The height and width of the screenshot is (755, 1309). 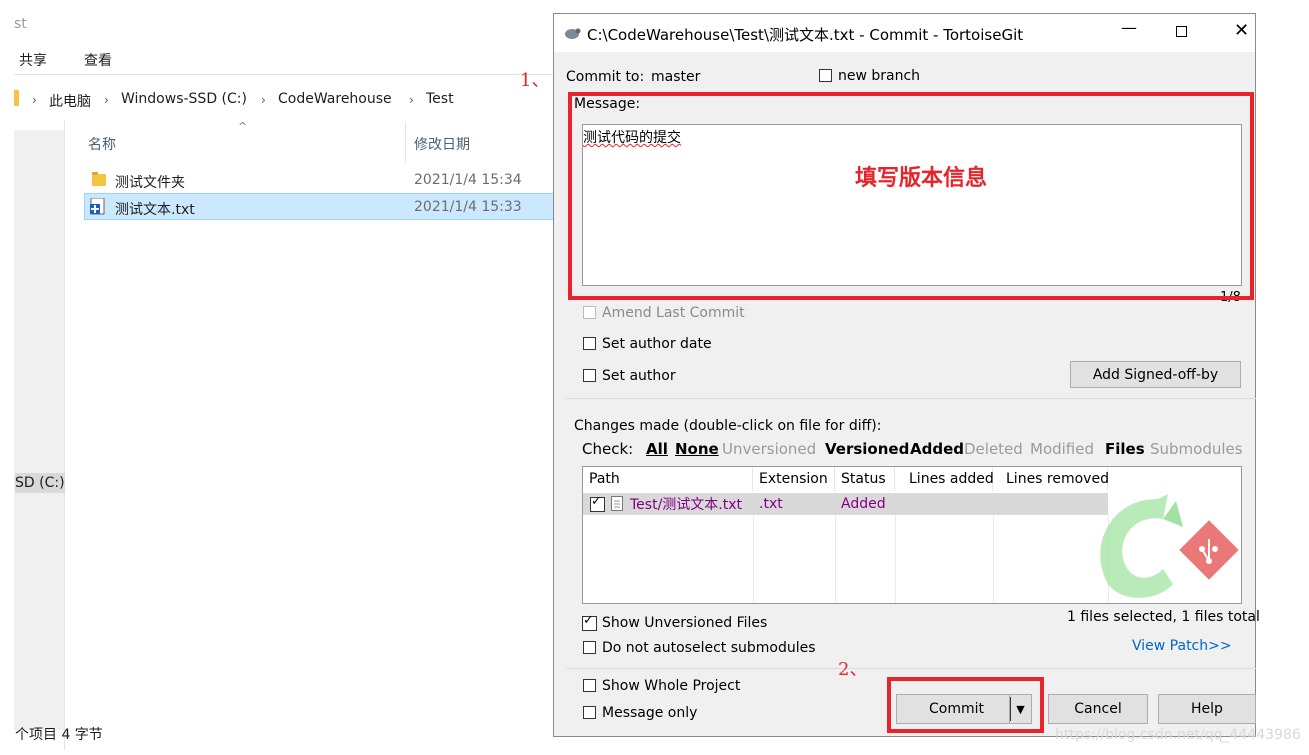 I want to click on message-only-label: Message only, so click(x=650, y=713).